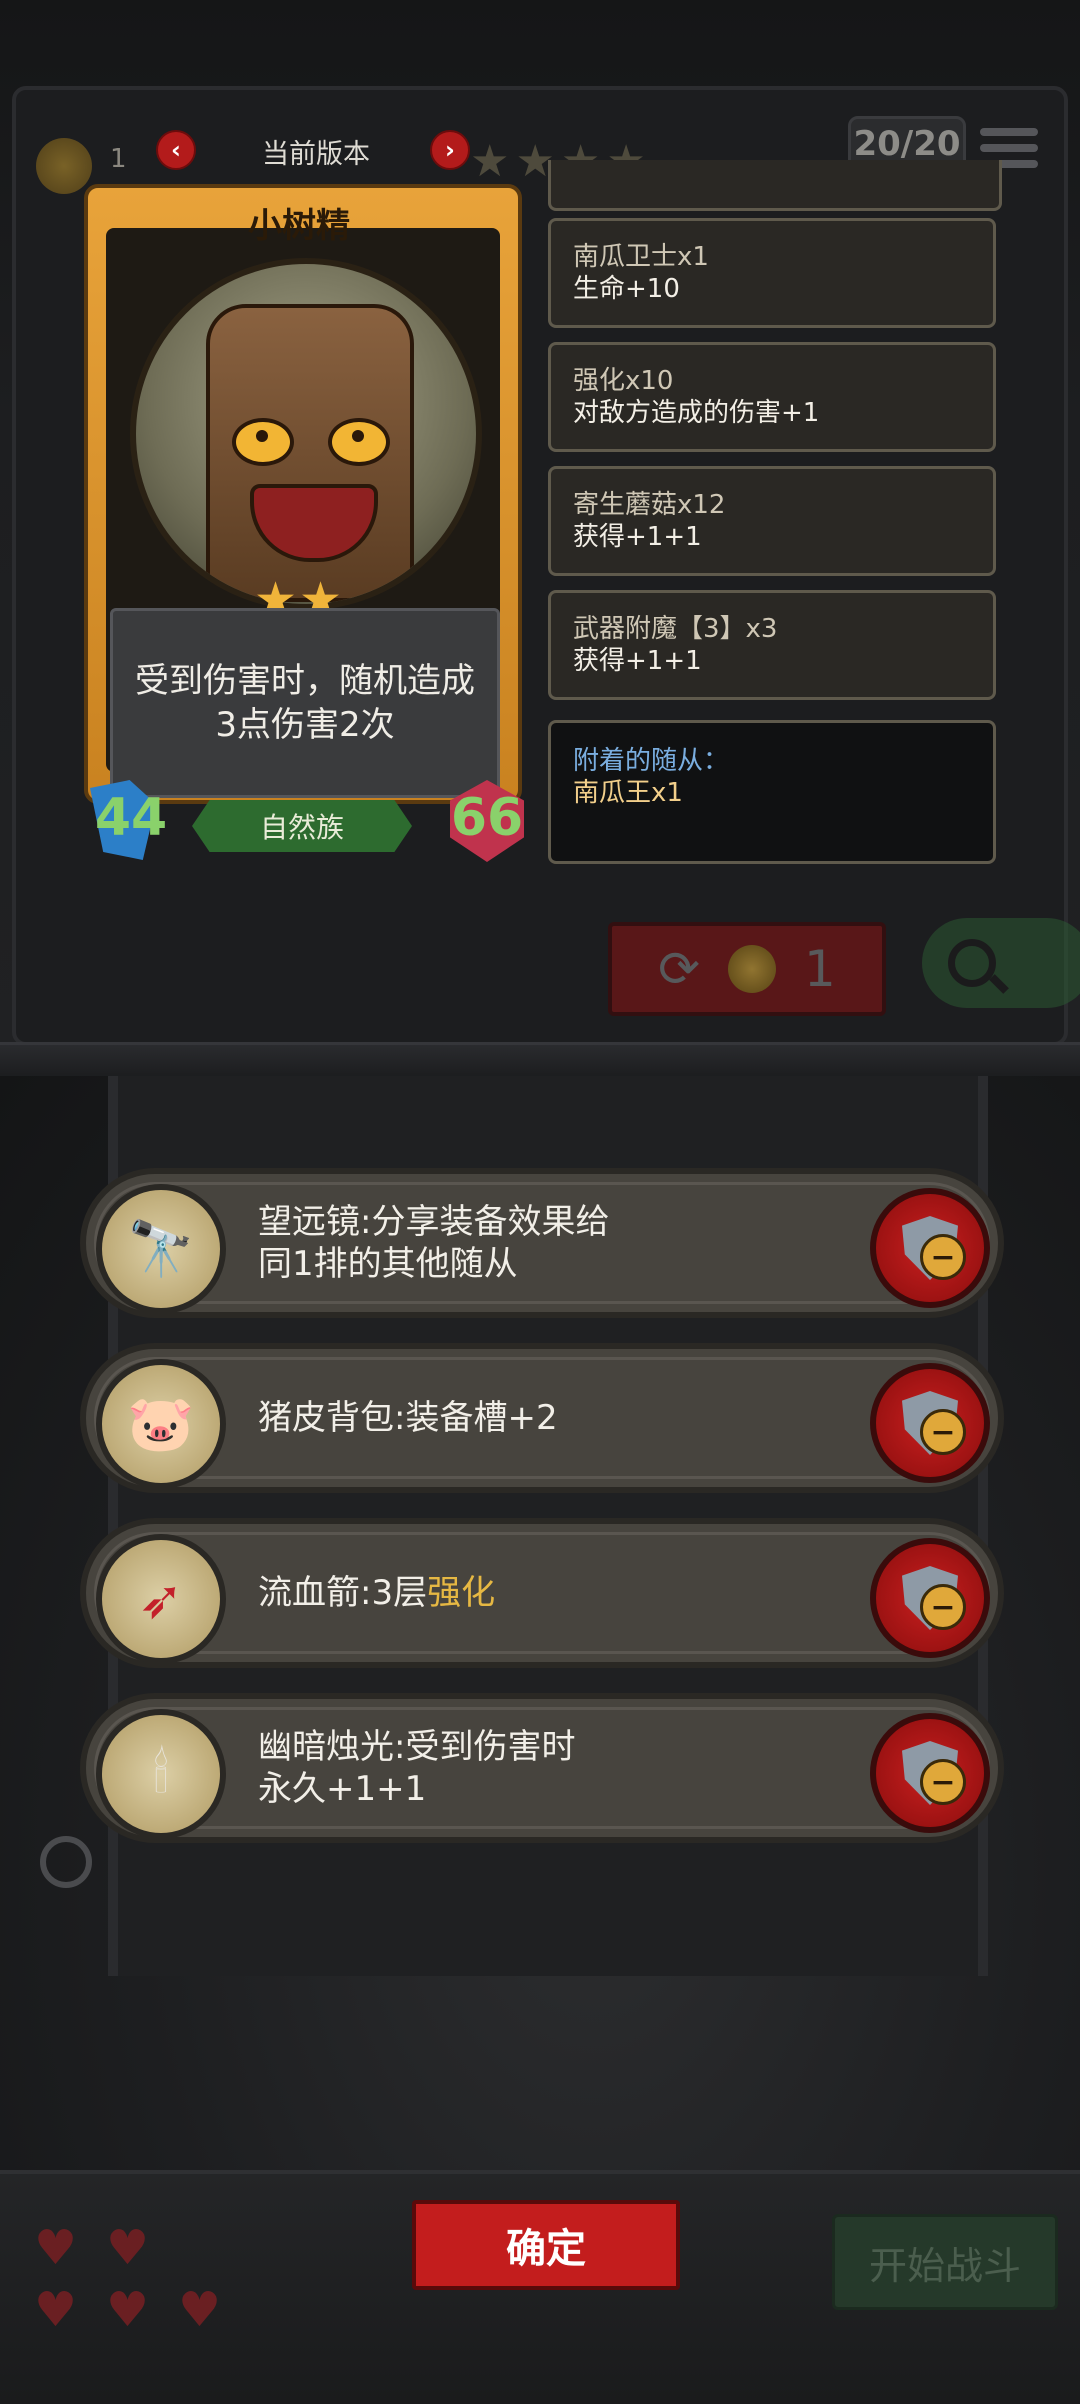 The image size is (1080, 2404). I want to click on attached-value: 南瓜王x1, so click(628, 793).